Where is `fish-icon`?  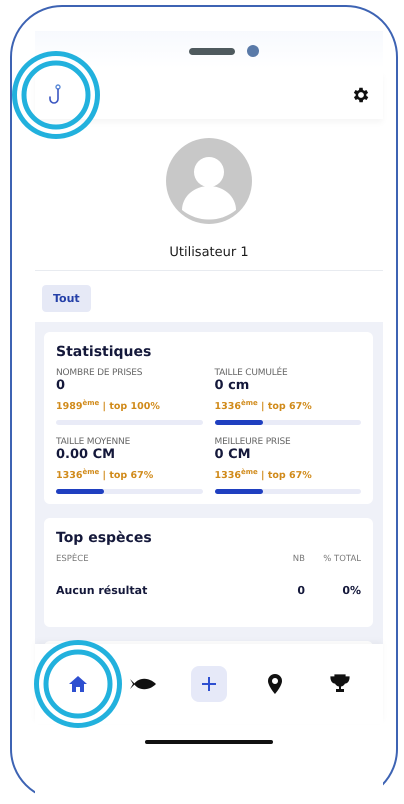 fish-icon is located at coordinates (143, 684).